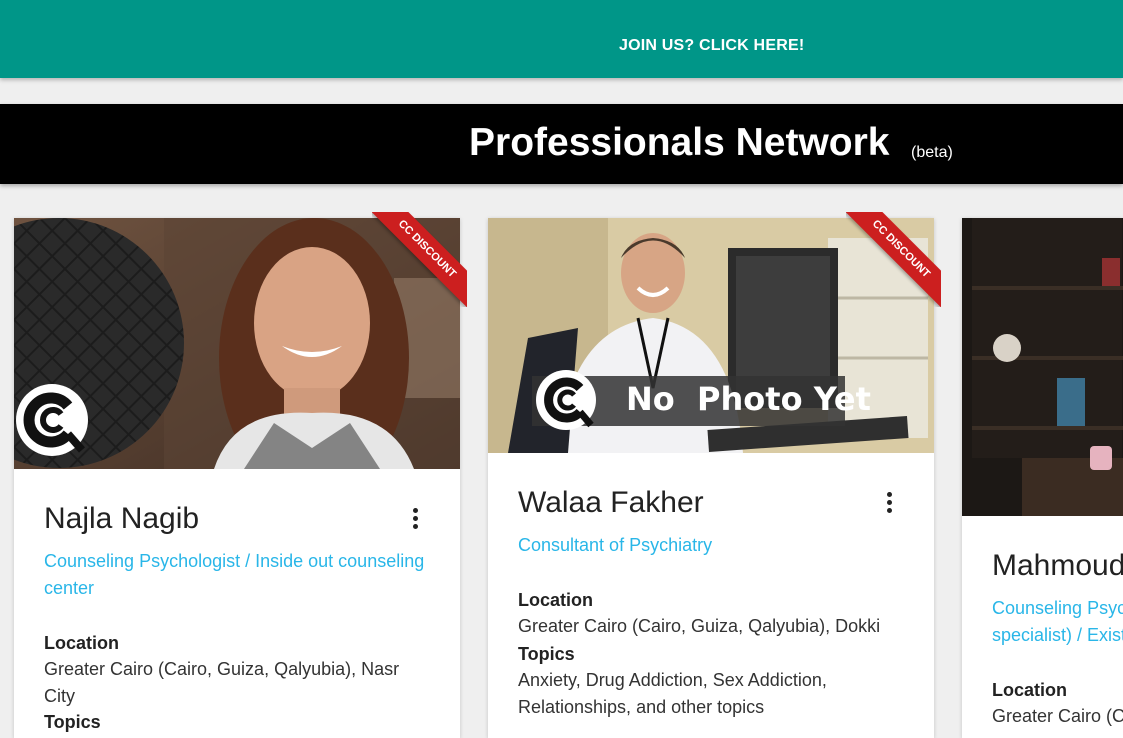  Describe the element at coordinates (561, 39) in the screenshot. I see `top-bar: JOIN US? CLICK HERE!` at that location.